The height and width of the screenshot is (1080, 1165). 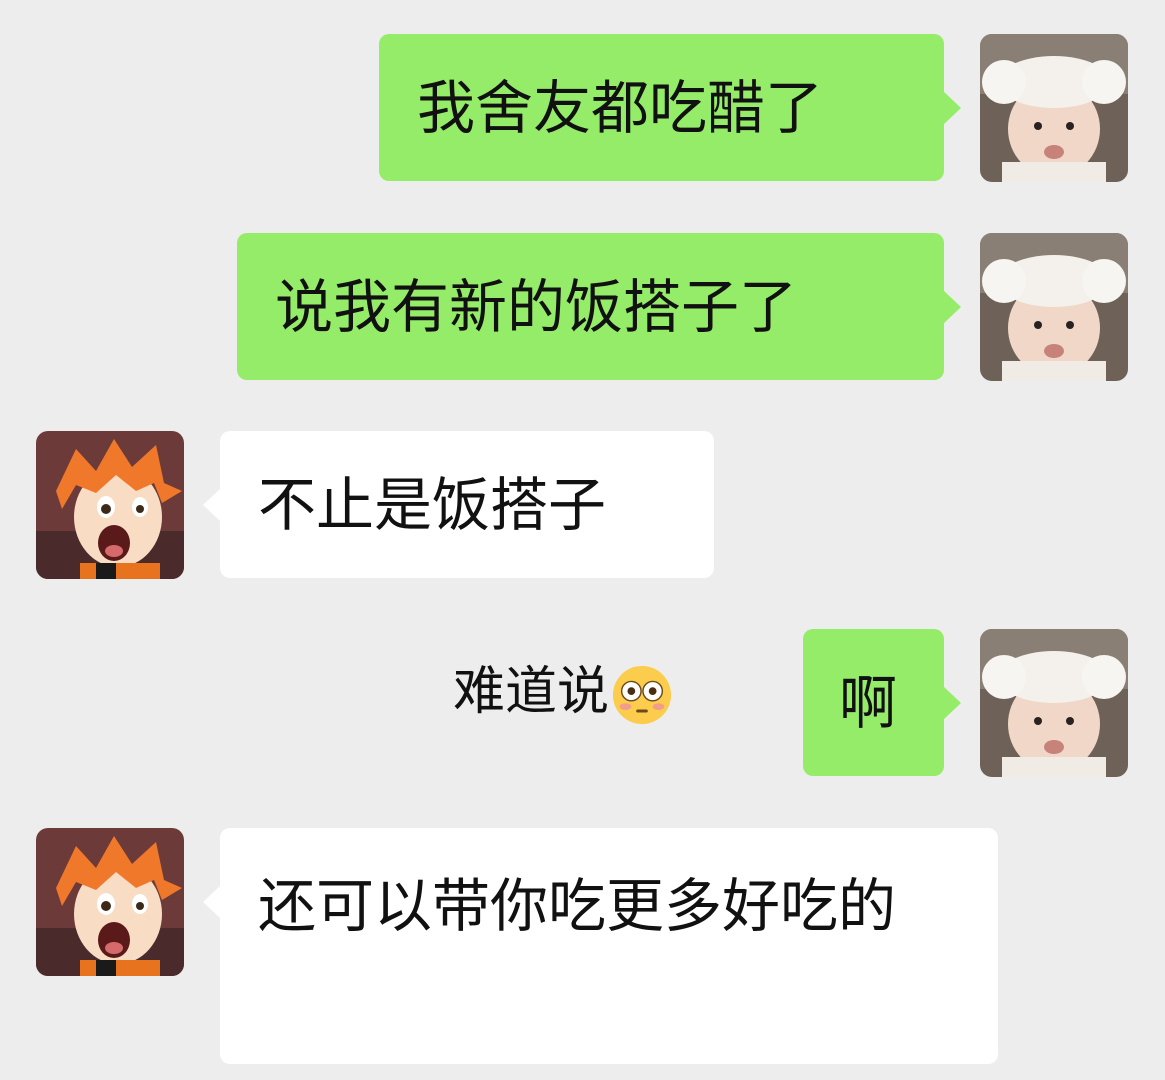 What do you see at coordinates (536, 307) in the screenshot?
I see `message-text: 说我有新的饭搭子了` at bounding box center [536, 307].